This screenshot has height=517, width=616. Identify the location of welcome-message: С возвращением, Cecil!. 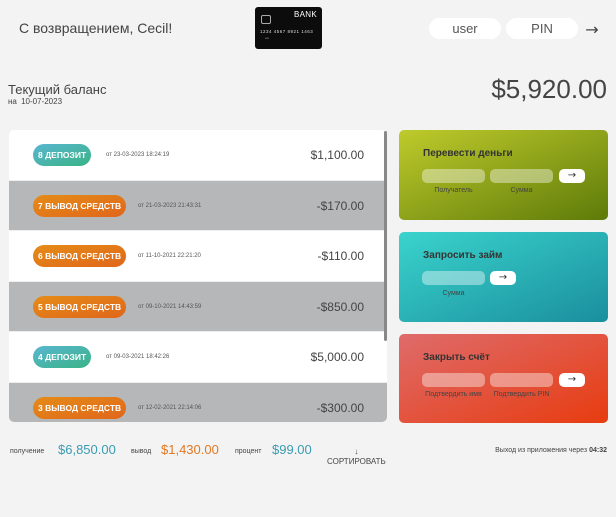
(96, 28).